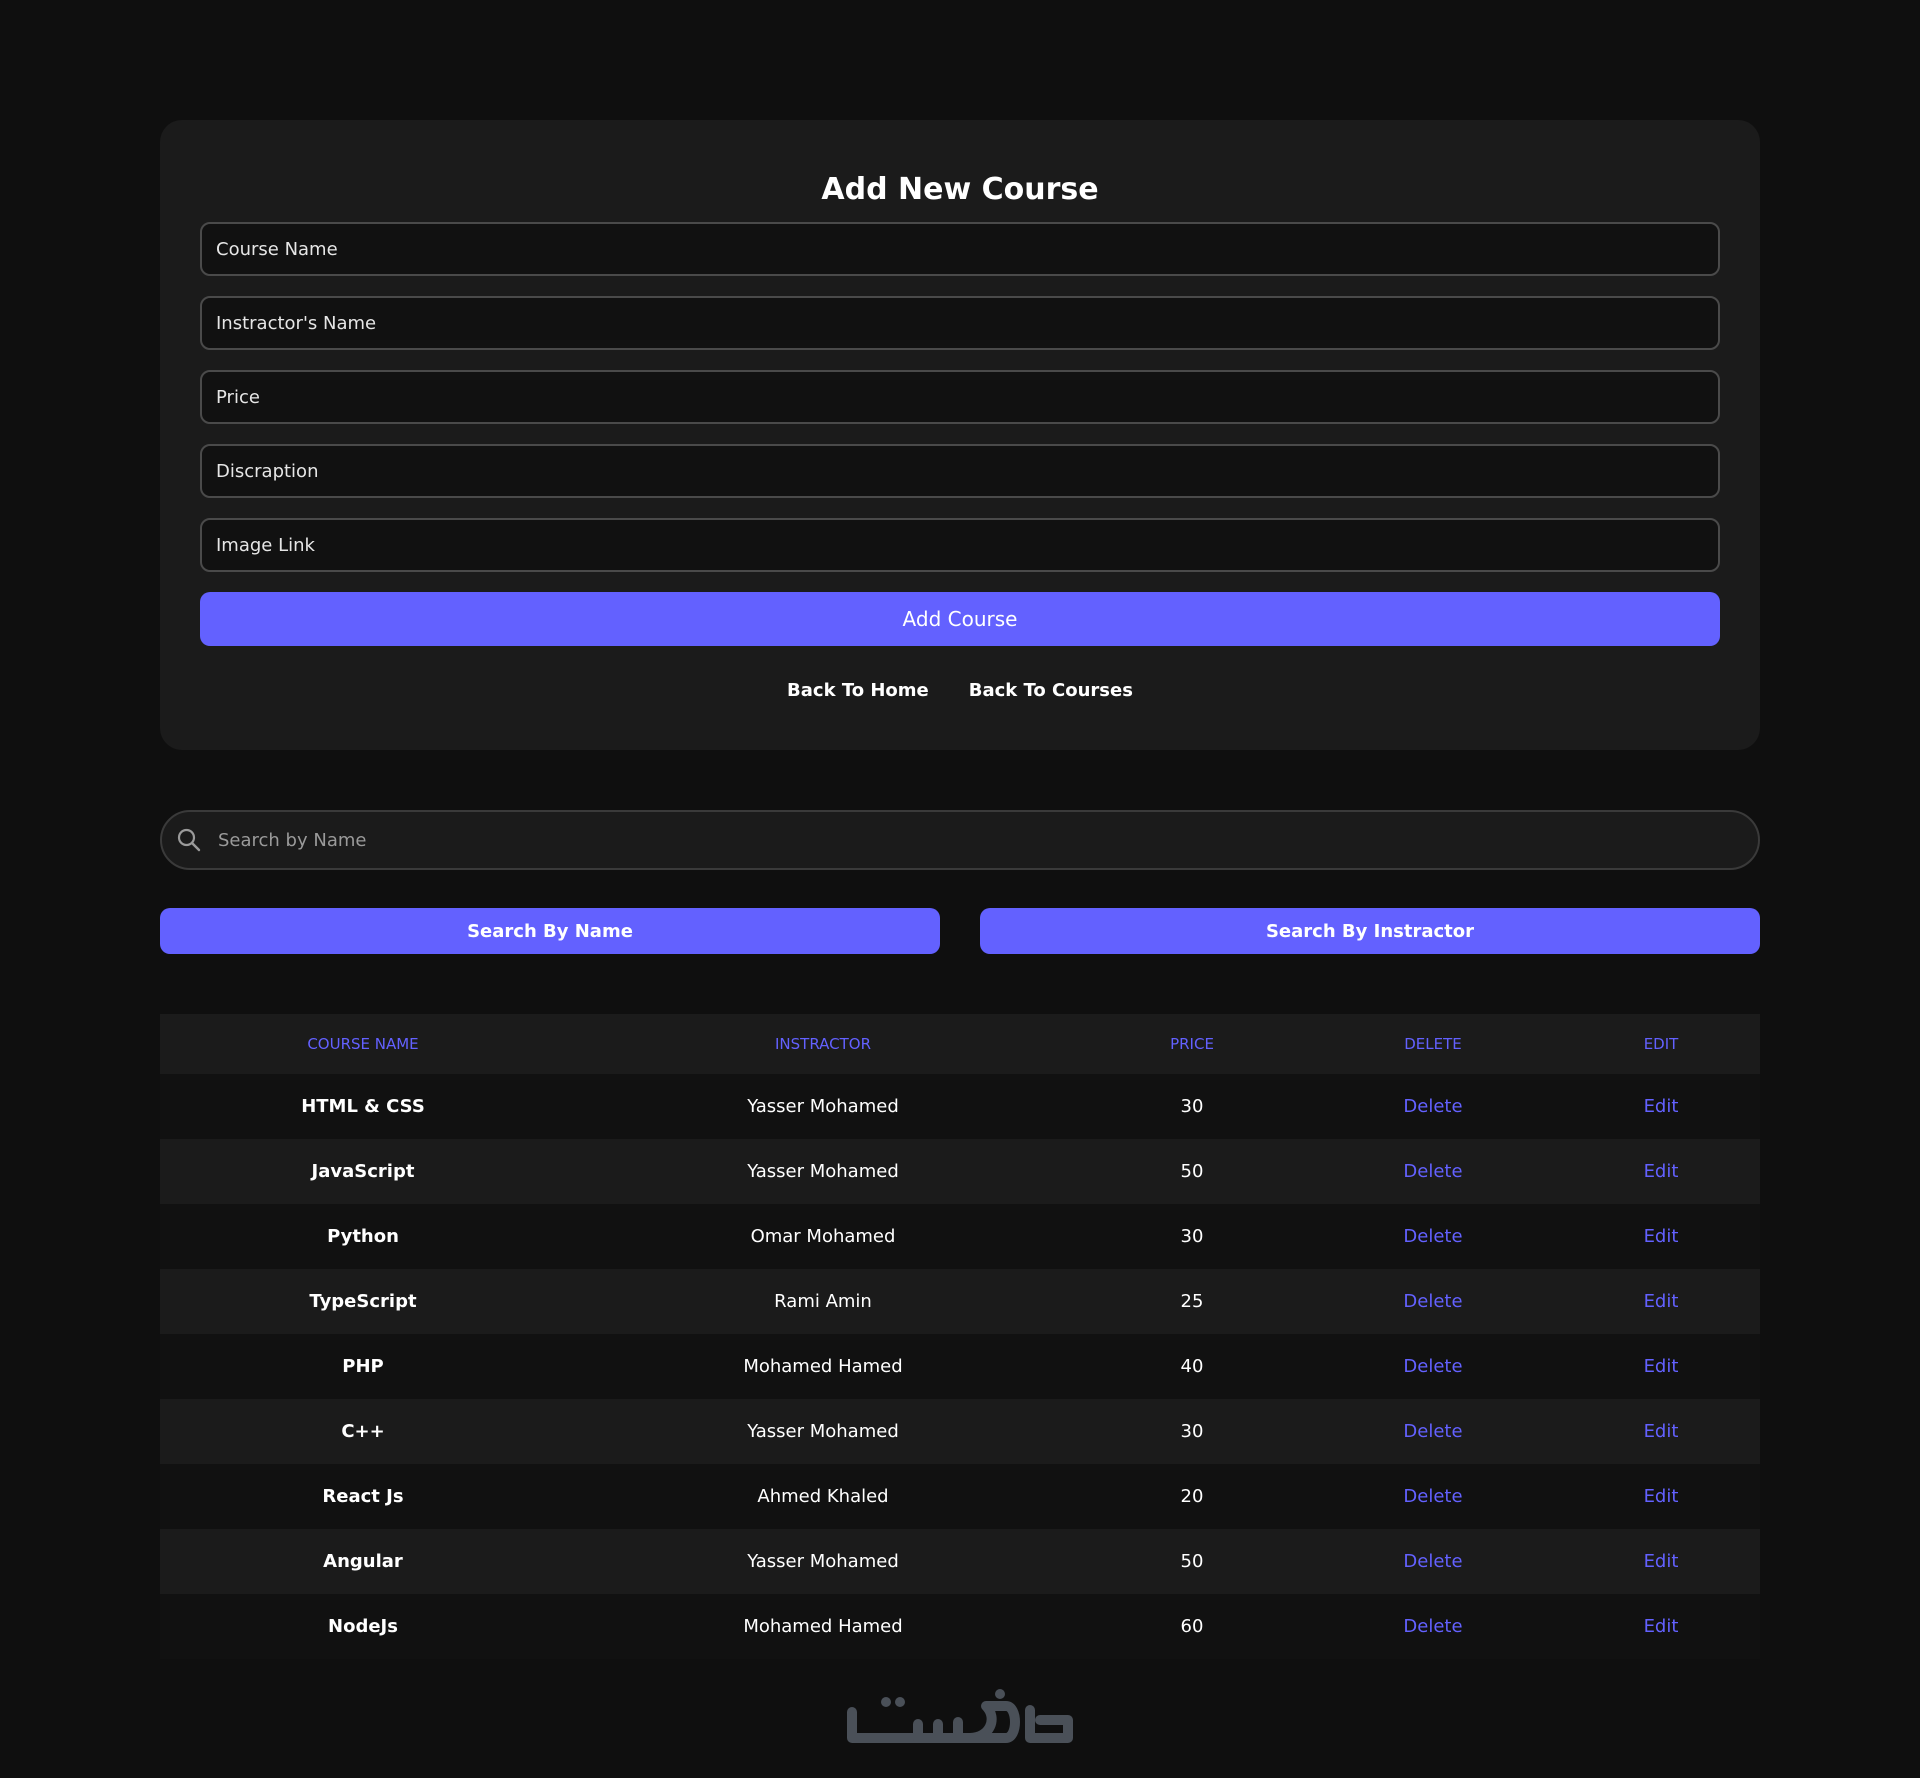 The image size is (1920, 1778). Describe the element at coordinates (363, 1044) in the screenshot. I see `header-course-name: Course Name` at that location.